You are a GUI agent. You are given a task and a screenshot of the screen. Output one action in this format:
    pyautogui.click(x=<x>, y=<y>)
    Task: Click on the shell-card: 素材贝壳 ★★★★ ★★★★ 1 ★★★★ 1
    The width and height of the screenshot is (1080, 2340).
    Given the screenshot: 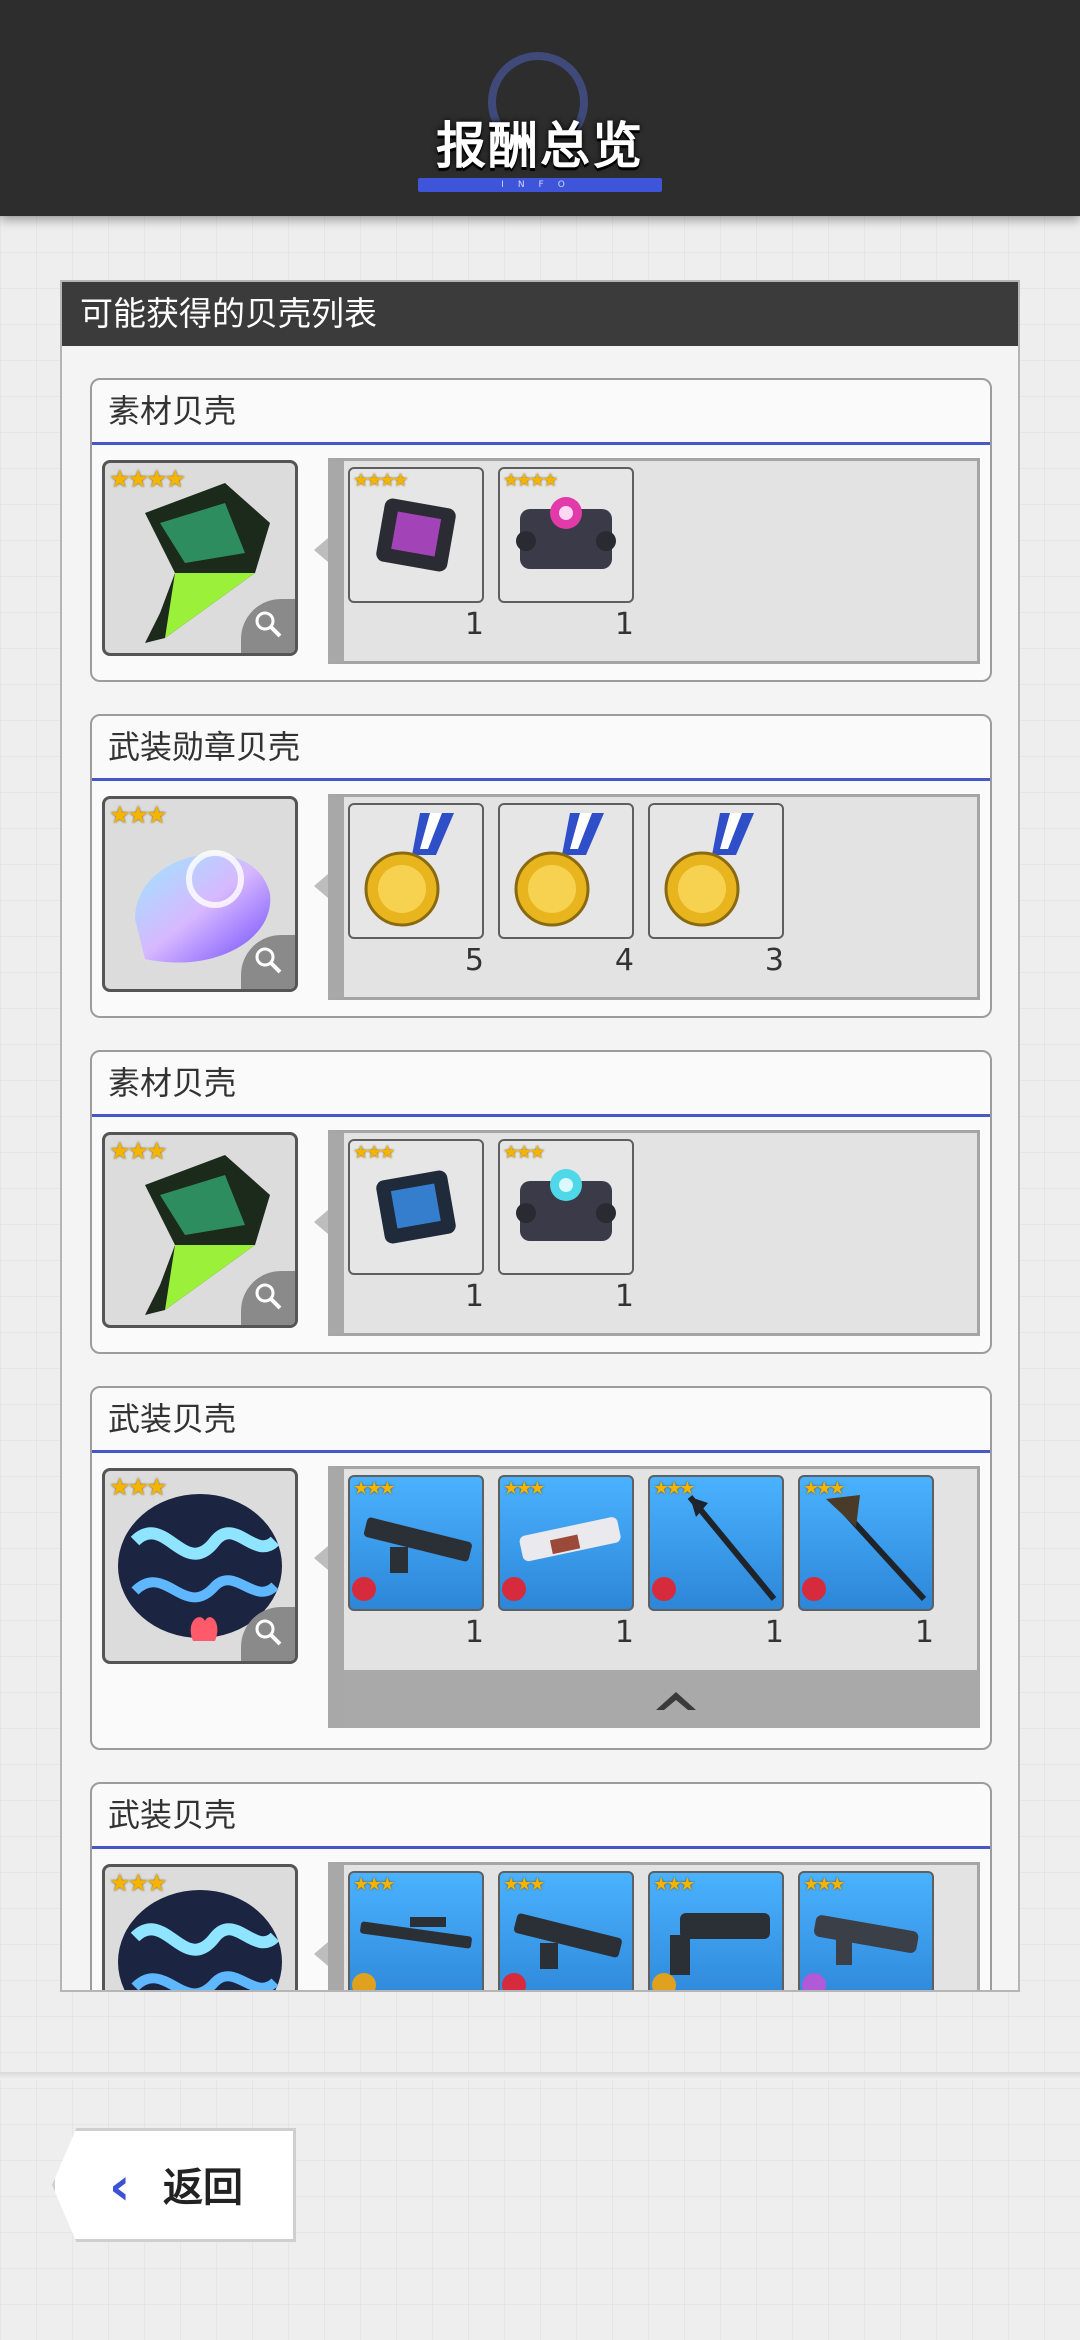 What is the action you would take?
    pyautogui.click(x=541, y=530)
    